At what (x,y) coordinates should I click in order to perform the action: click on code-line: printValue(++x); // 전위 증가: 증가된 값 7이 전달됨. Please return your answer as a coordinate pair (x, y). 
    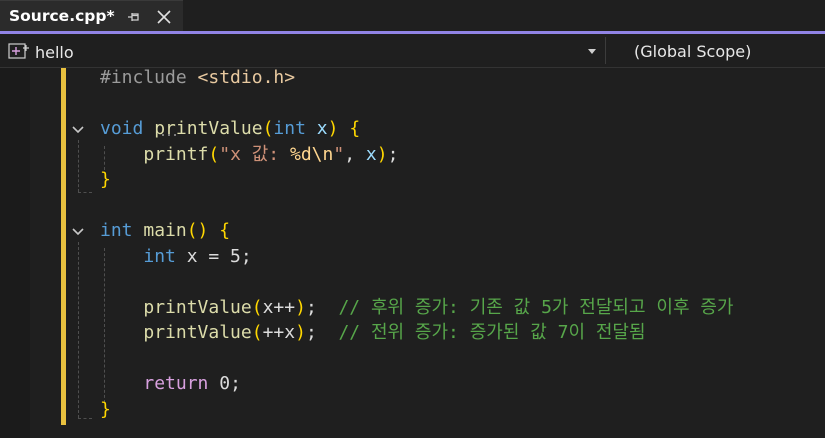
    Looking at the image, I should click on (373, 333).